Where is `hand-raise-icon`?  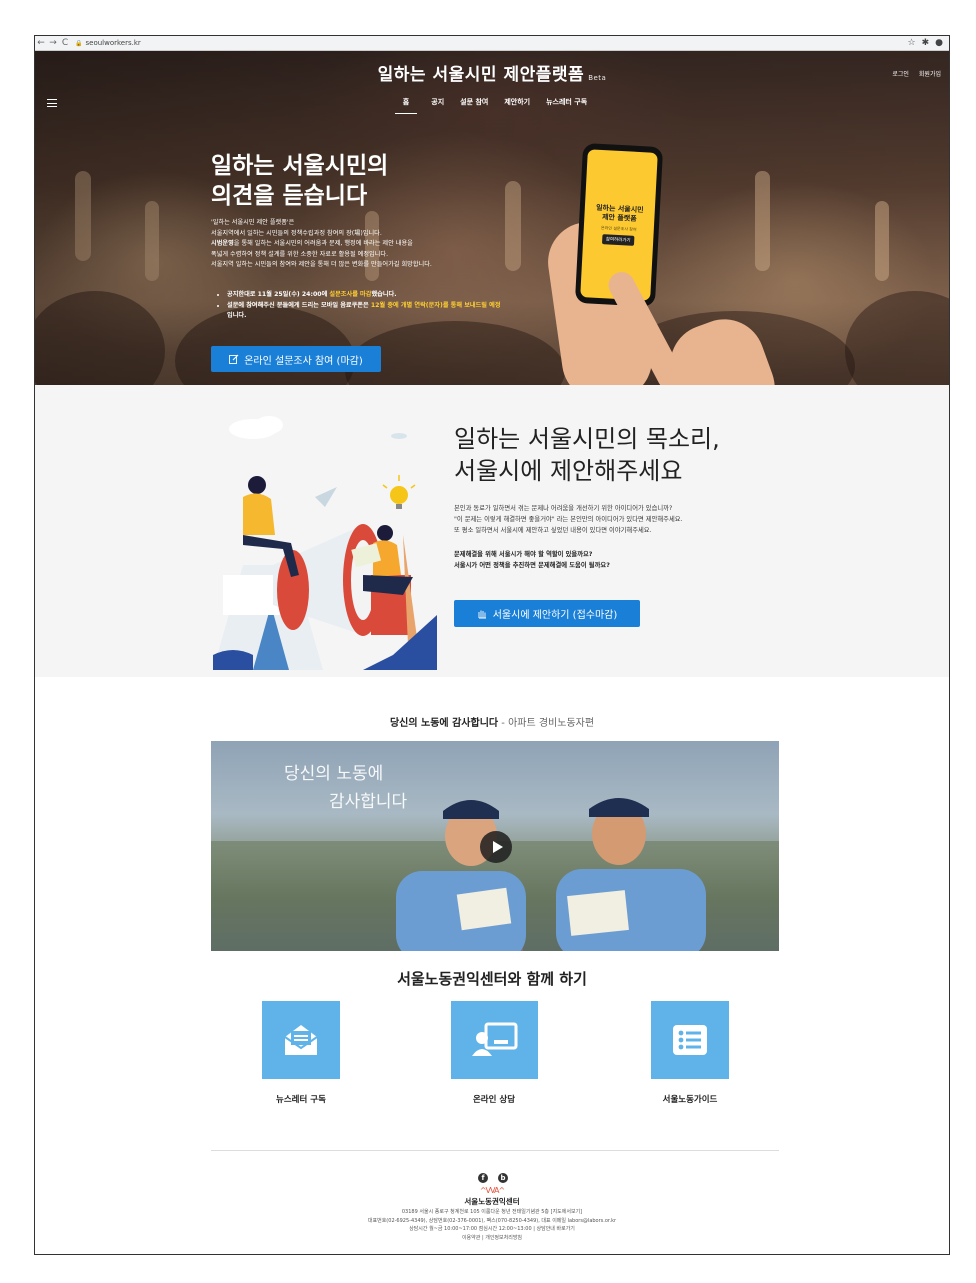 hand-raise-icon is located at coordinates (482, 614).